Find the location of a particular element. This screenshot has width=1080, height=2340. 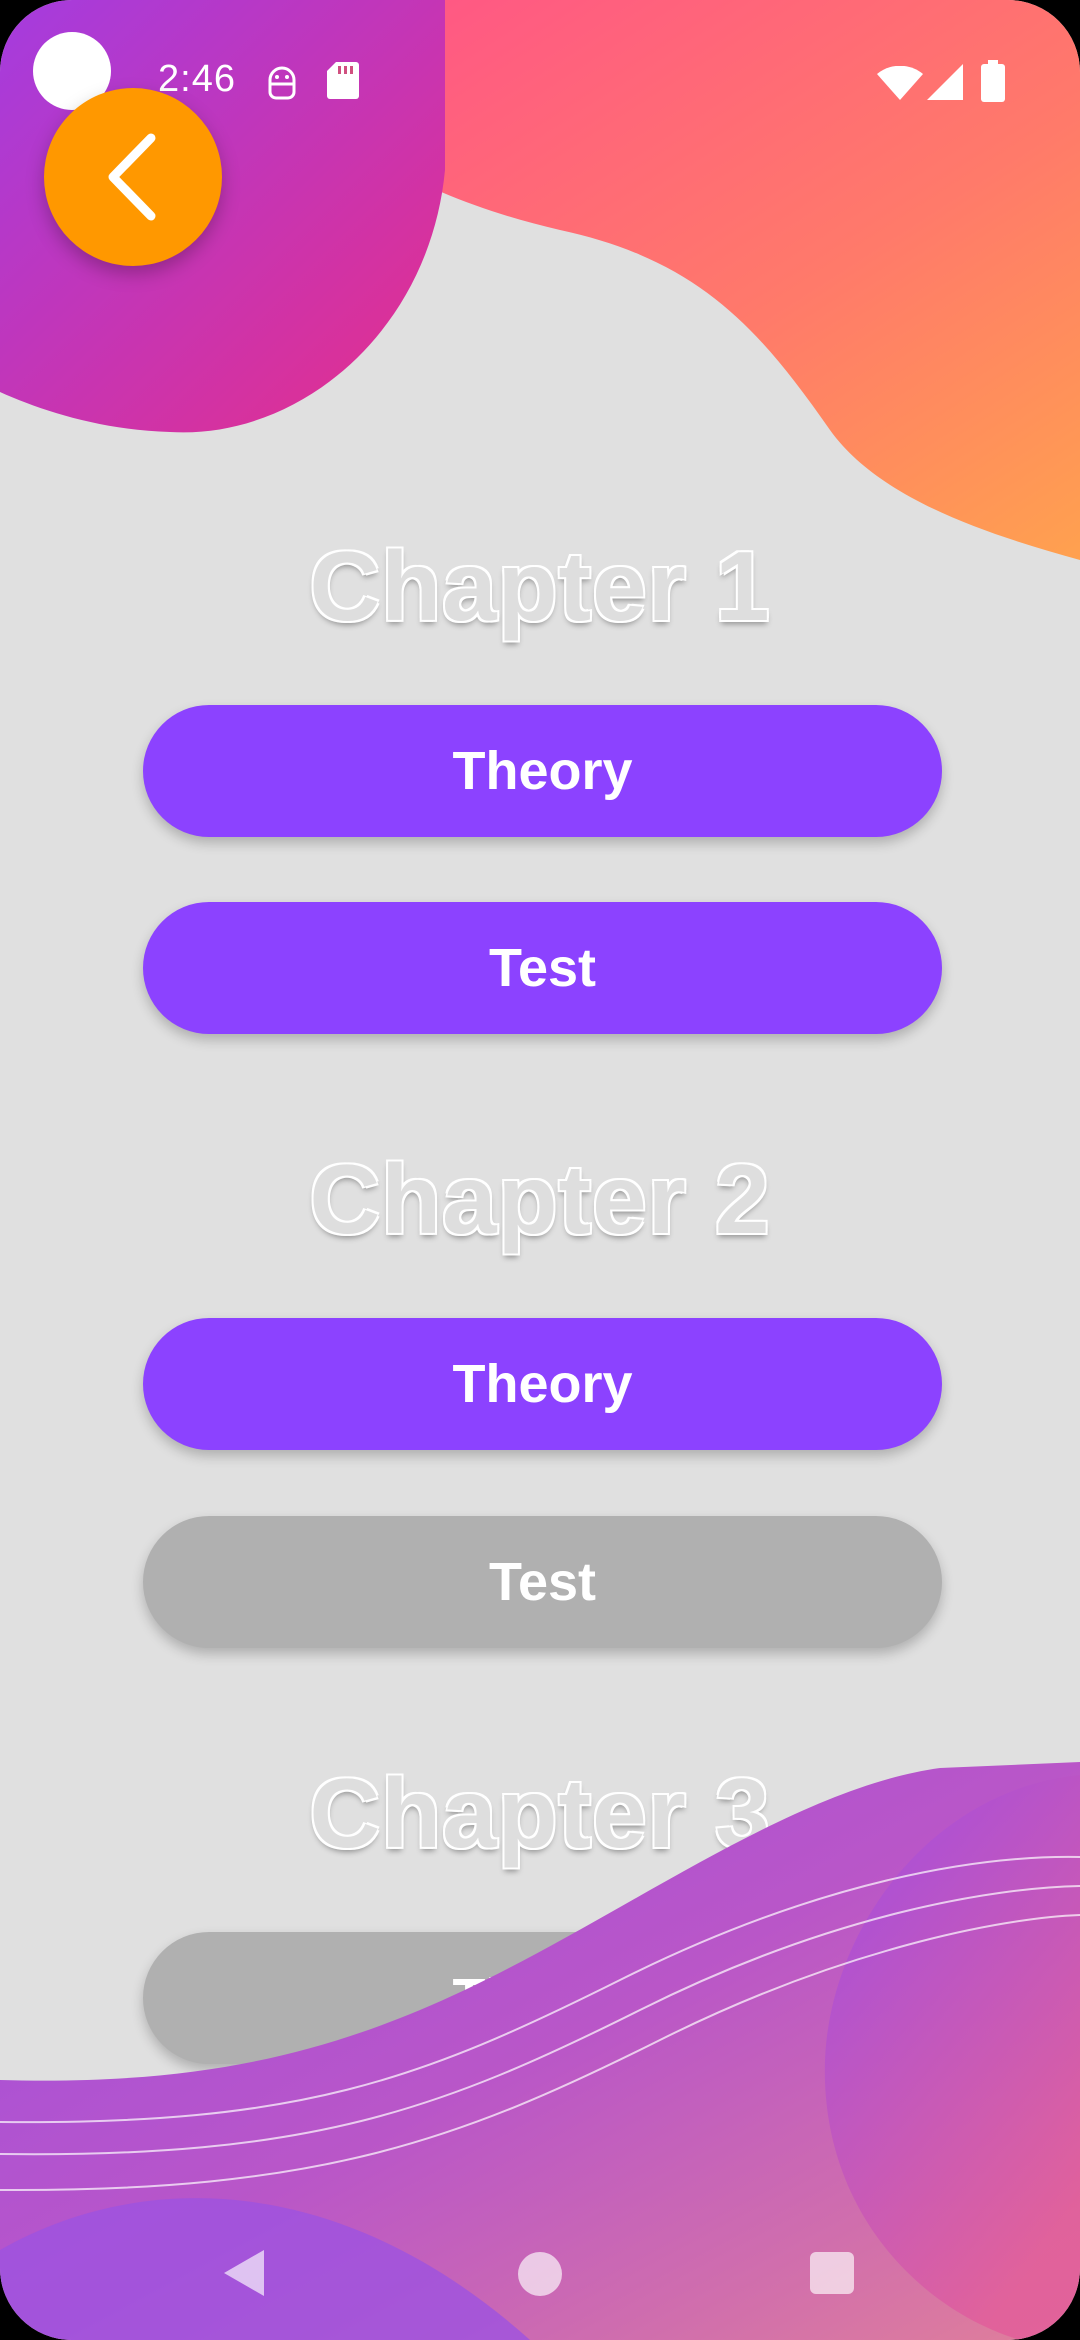

wifi-icon is located at coordinates (900, 83).